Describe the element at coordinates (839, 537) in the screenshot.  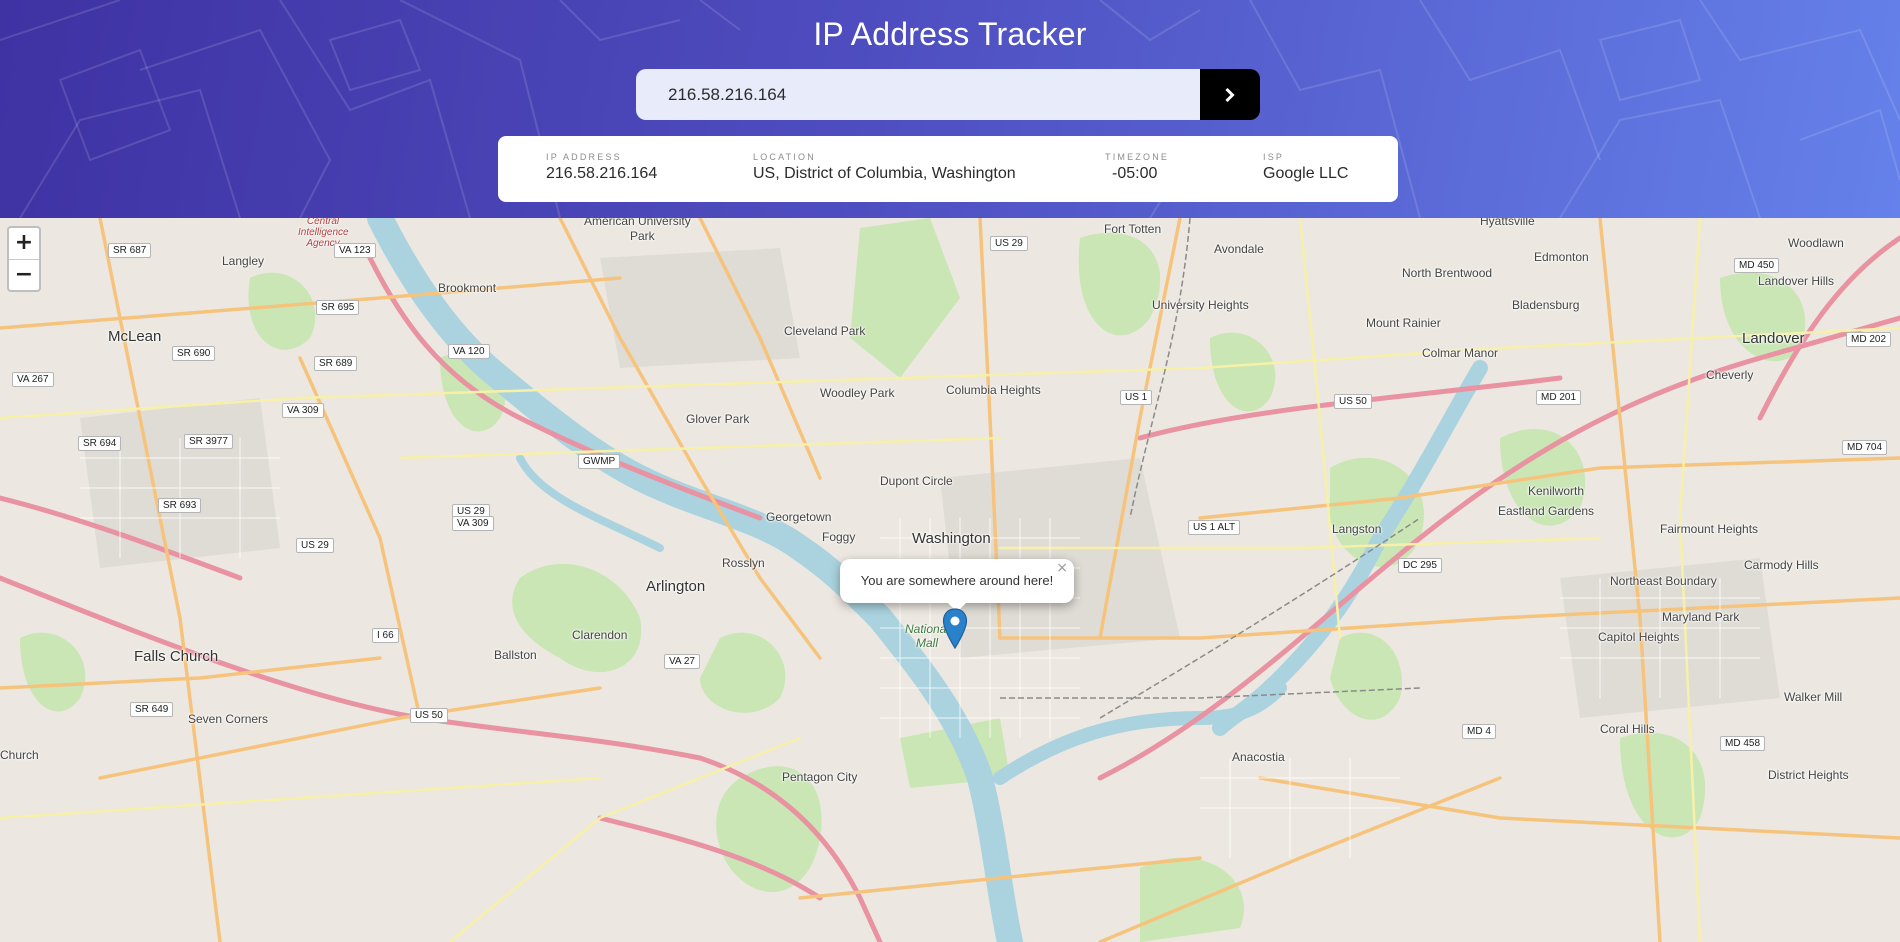
I see `label-foggy: Foggy` at that location.